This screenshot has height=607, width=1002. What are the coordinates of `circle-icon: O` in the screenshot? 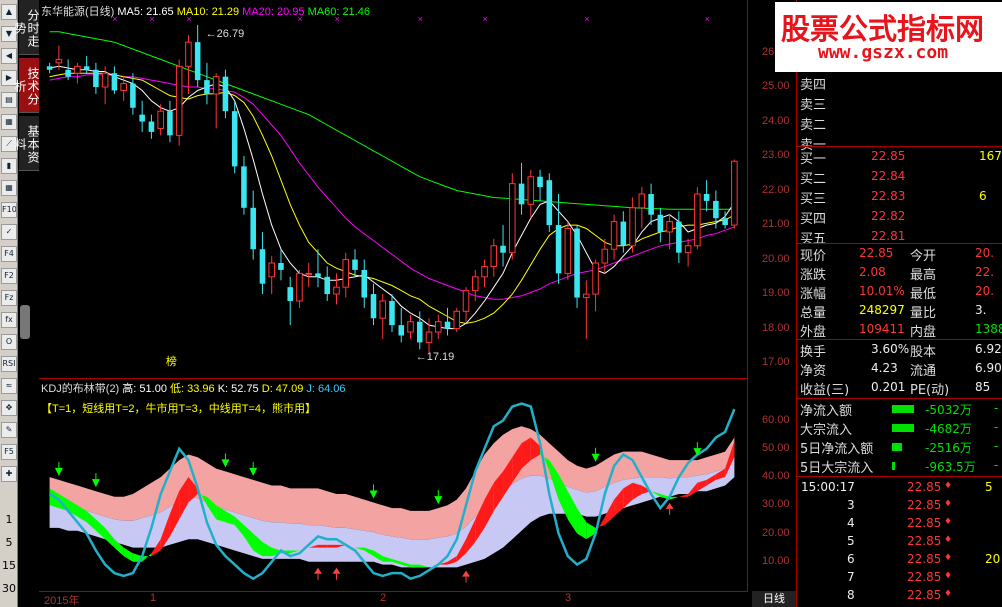 It's located at (9, 342).